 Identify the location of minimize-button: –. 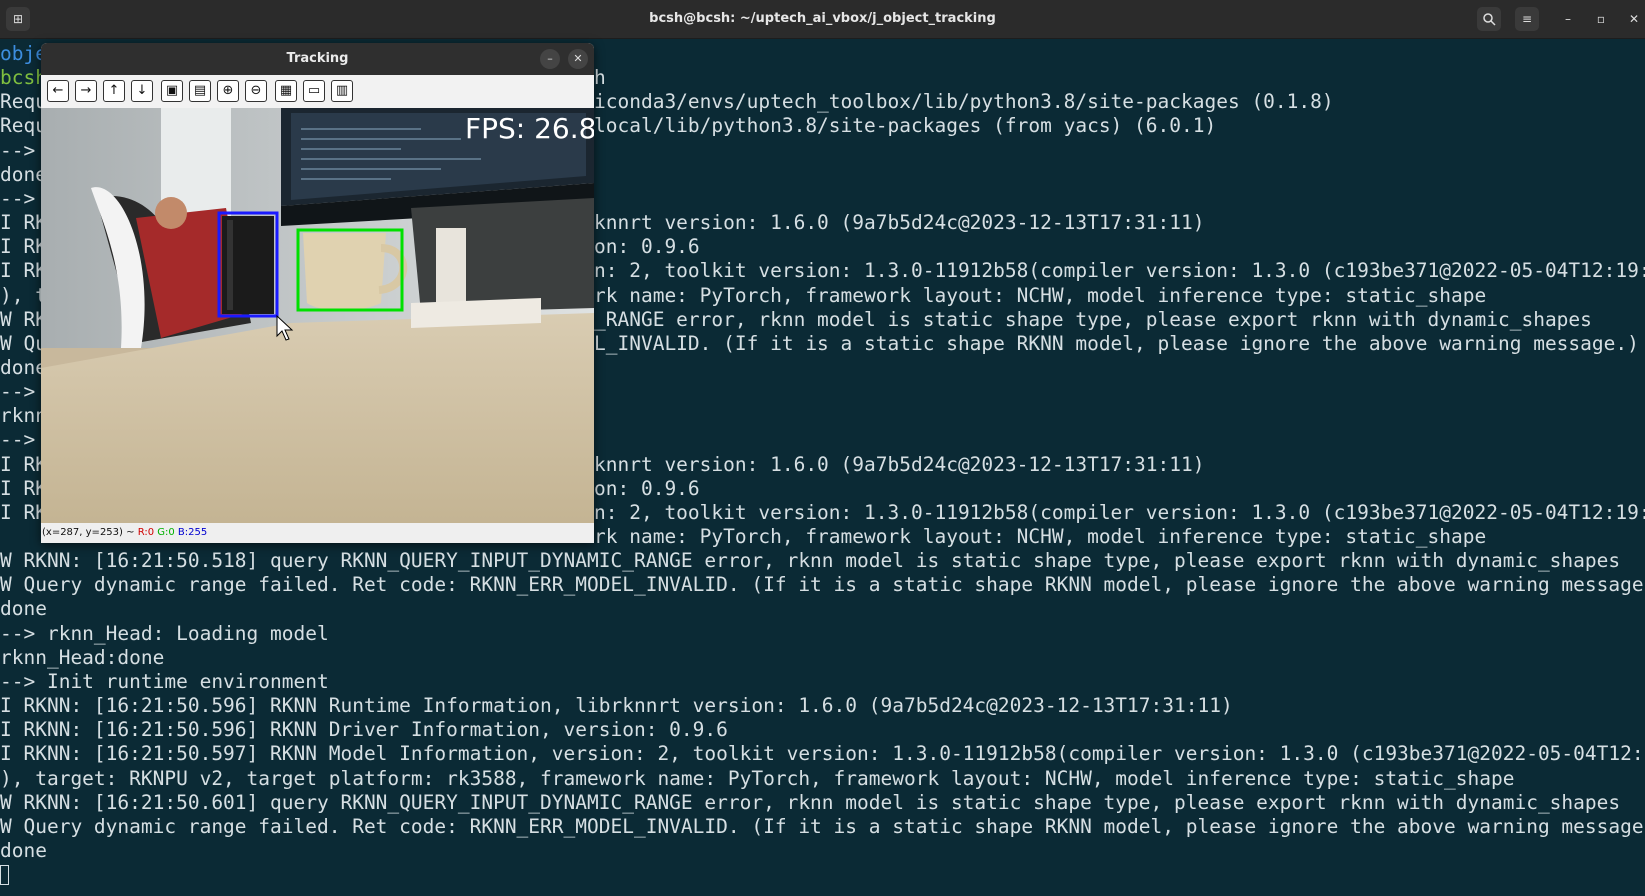
(1568, 19).